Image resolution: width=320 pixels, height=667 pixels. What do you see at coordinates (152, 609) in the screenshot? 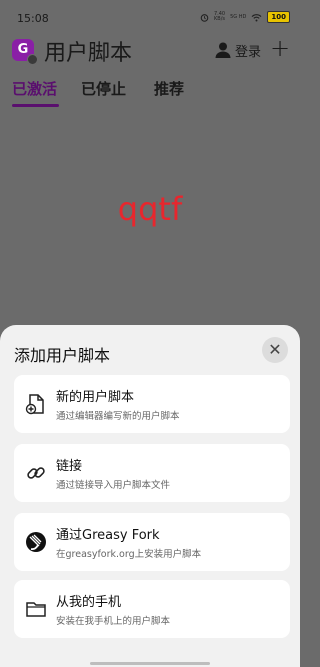
I see `option-from-phone: 从我的手机 安装在我手机上的用户脚本` at bounding box center [152, 609].